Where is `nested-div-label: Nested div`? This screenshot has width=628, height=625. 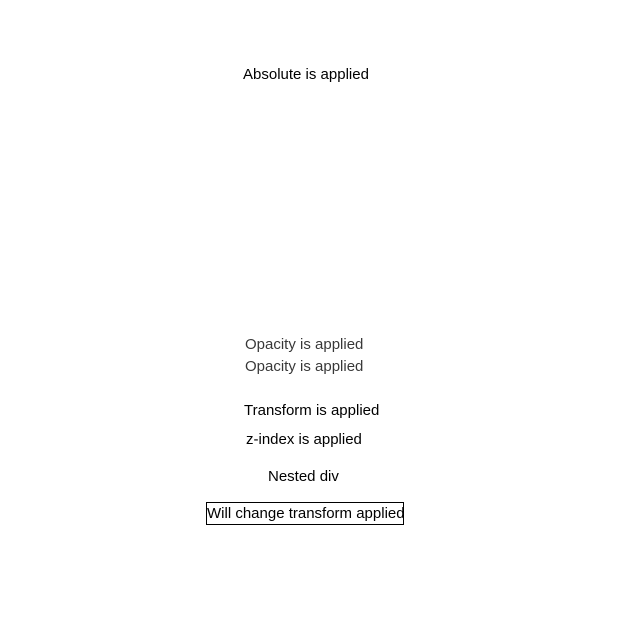
nested-div-label: Nested div is located at coordinates (303, 476).